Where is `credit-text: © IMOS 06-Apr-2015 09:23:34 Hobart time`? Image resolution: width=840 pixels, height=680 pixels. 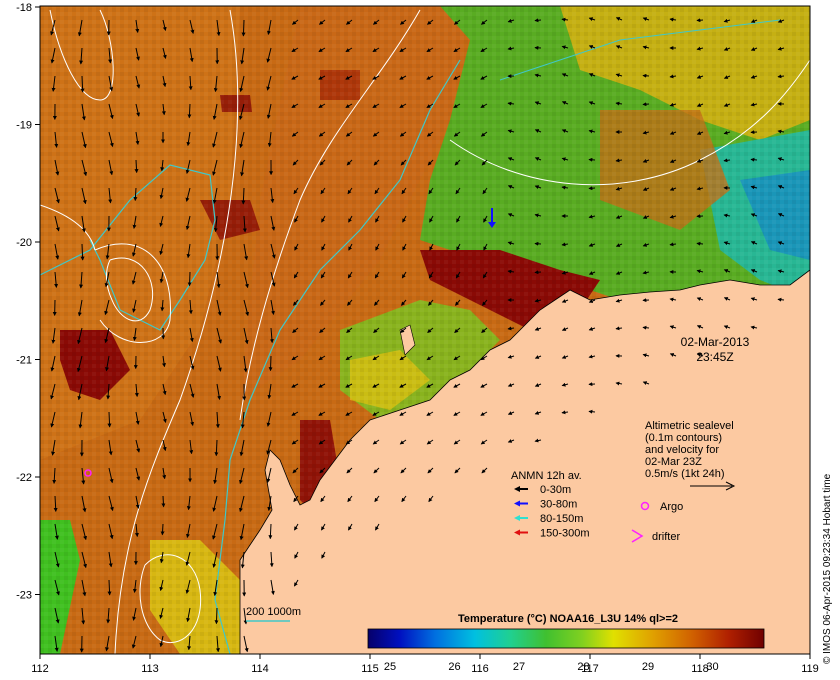 credit-text: © IMOS 06-Apr-2015 09:23:34 Hobart time is located at coordinates (827, 568).